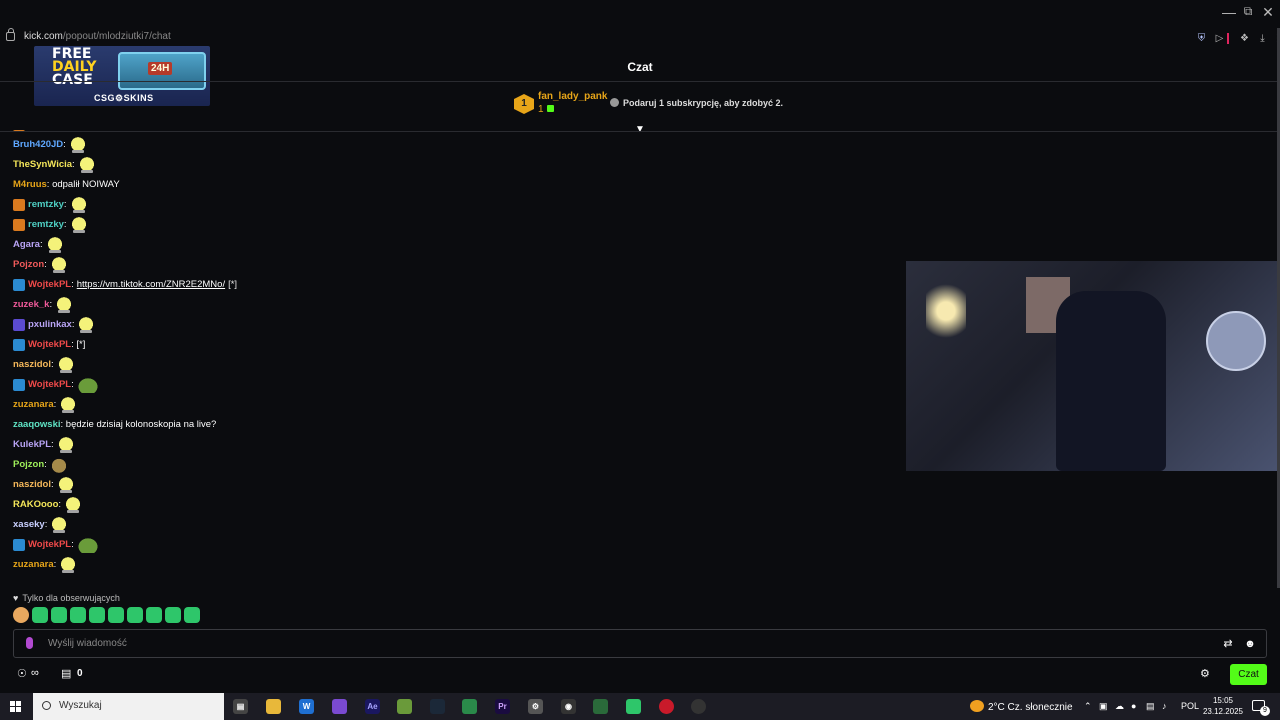 The height and width of the screenshot is (720, 1280). What do you see at coordinates (453, 565) in the screenshot?
I see `chat-message: zuzanara:` at bounding box center [453, 565].